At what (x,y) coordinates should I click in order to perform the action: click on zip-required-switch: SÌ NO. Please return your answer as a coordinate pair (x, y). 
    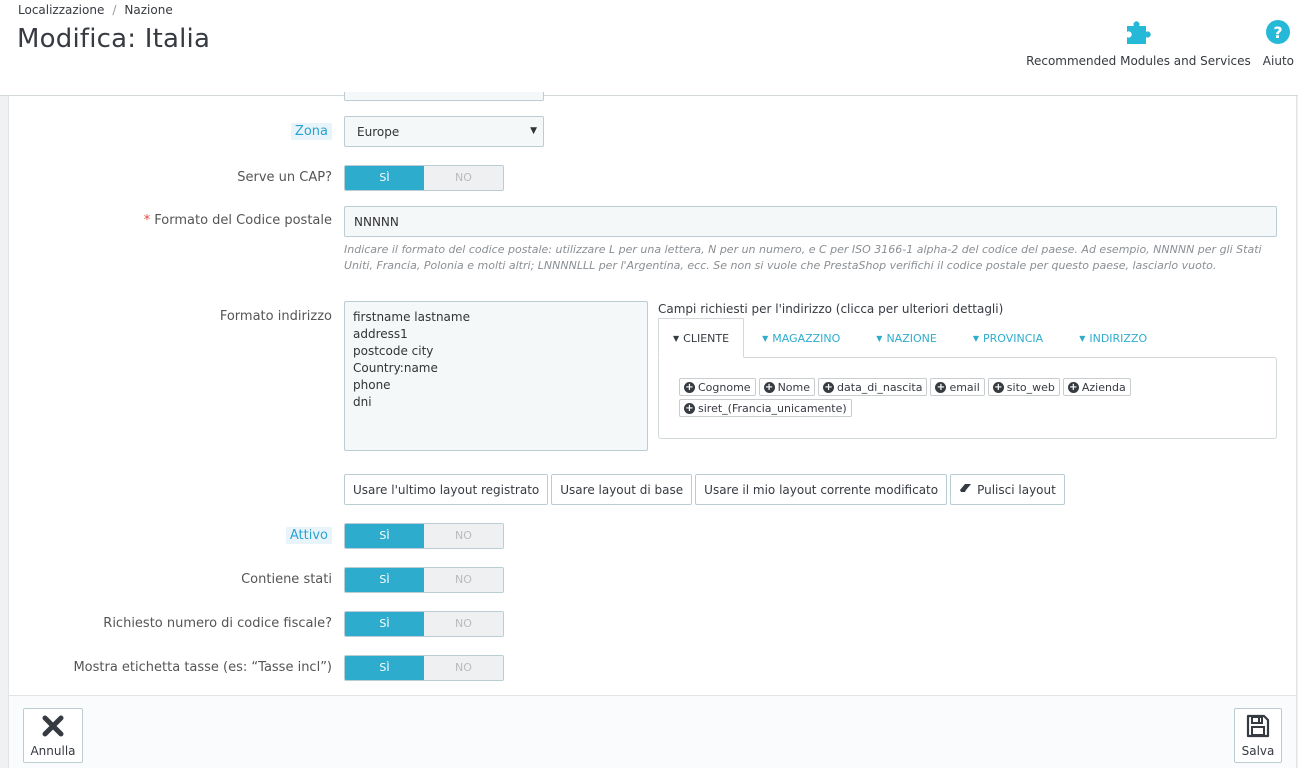
    Looking at the image, I should click on (424, 178).